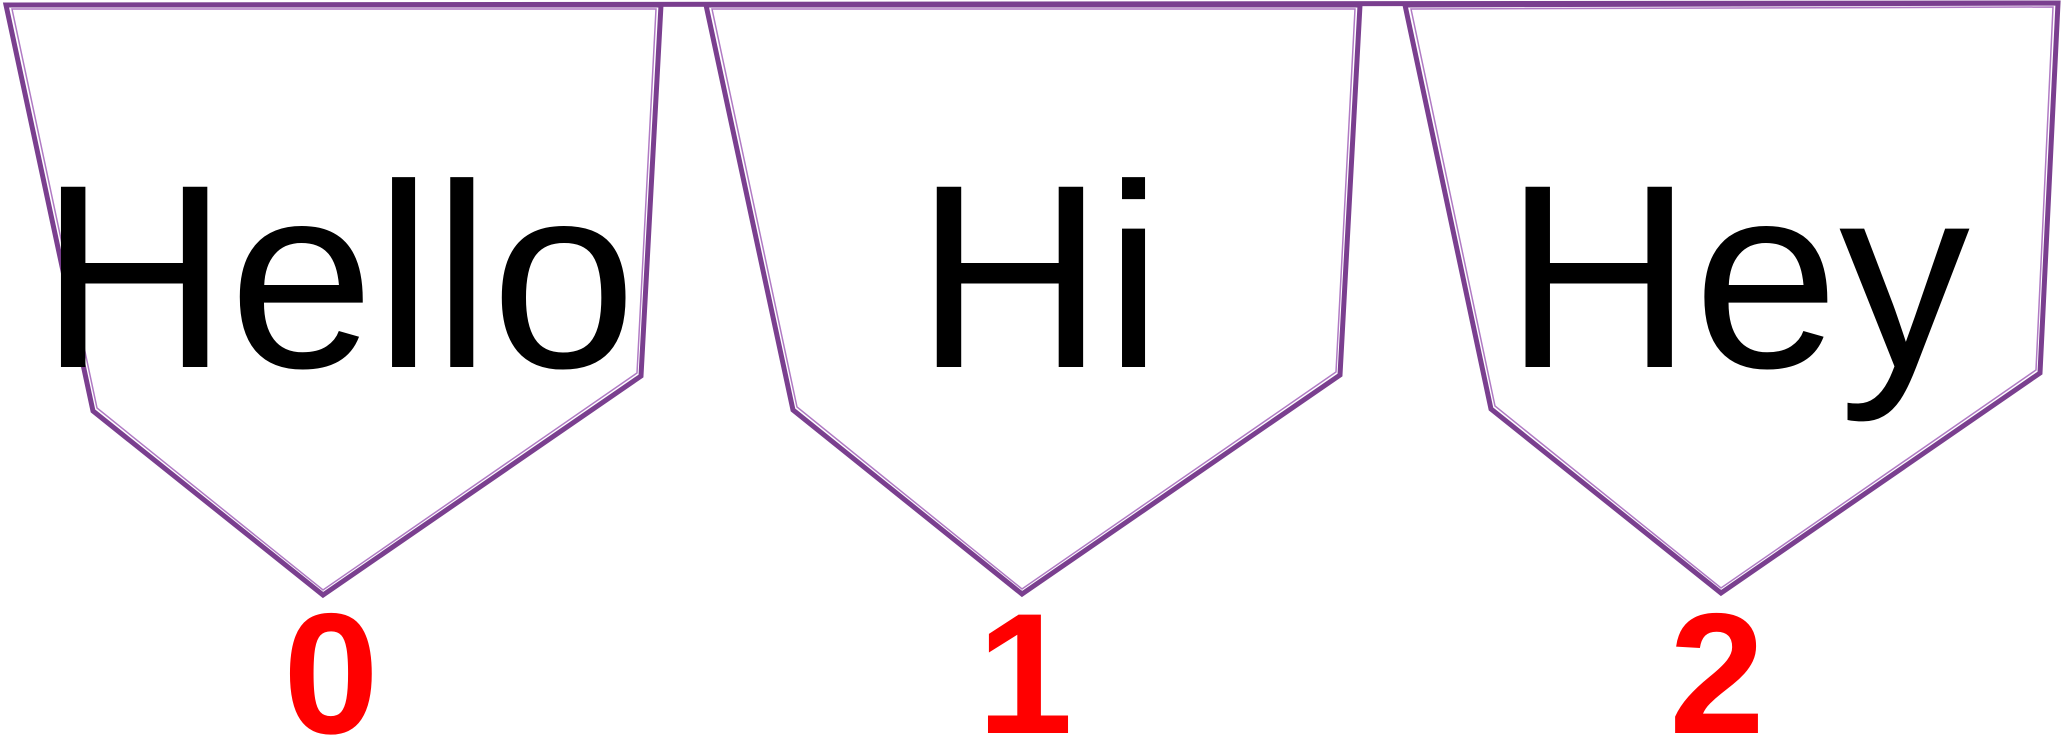 Image resolution: width=2062 pixels, height=740 pixels. Describe the element at coordinates (337, 276) in the screenshot. I see `pennant-word-0: Hello` at that location.